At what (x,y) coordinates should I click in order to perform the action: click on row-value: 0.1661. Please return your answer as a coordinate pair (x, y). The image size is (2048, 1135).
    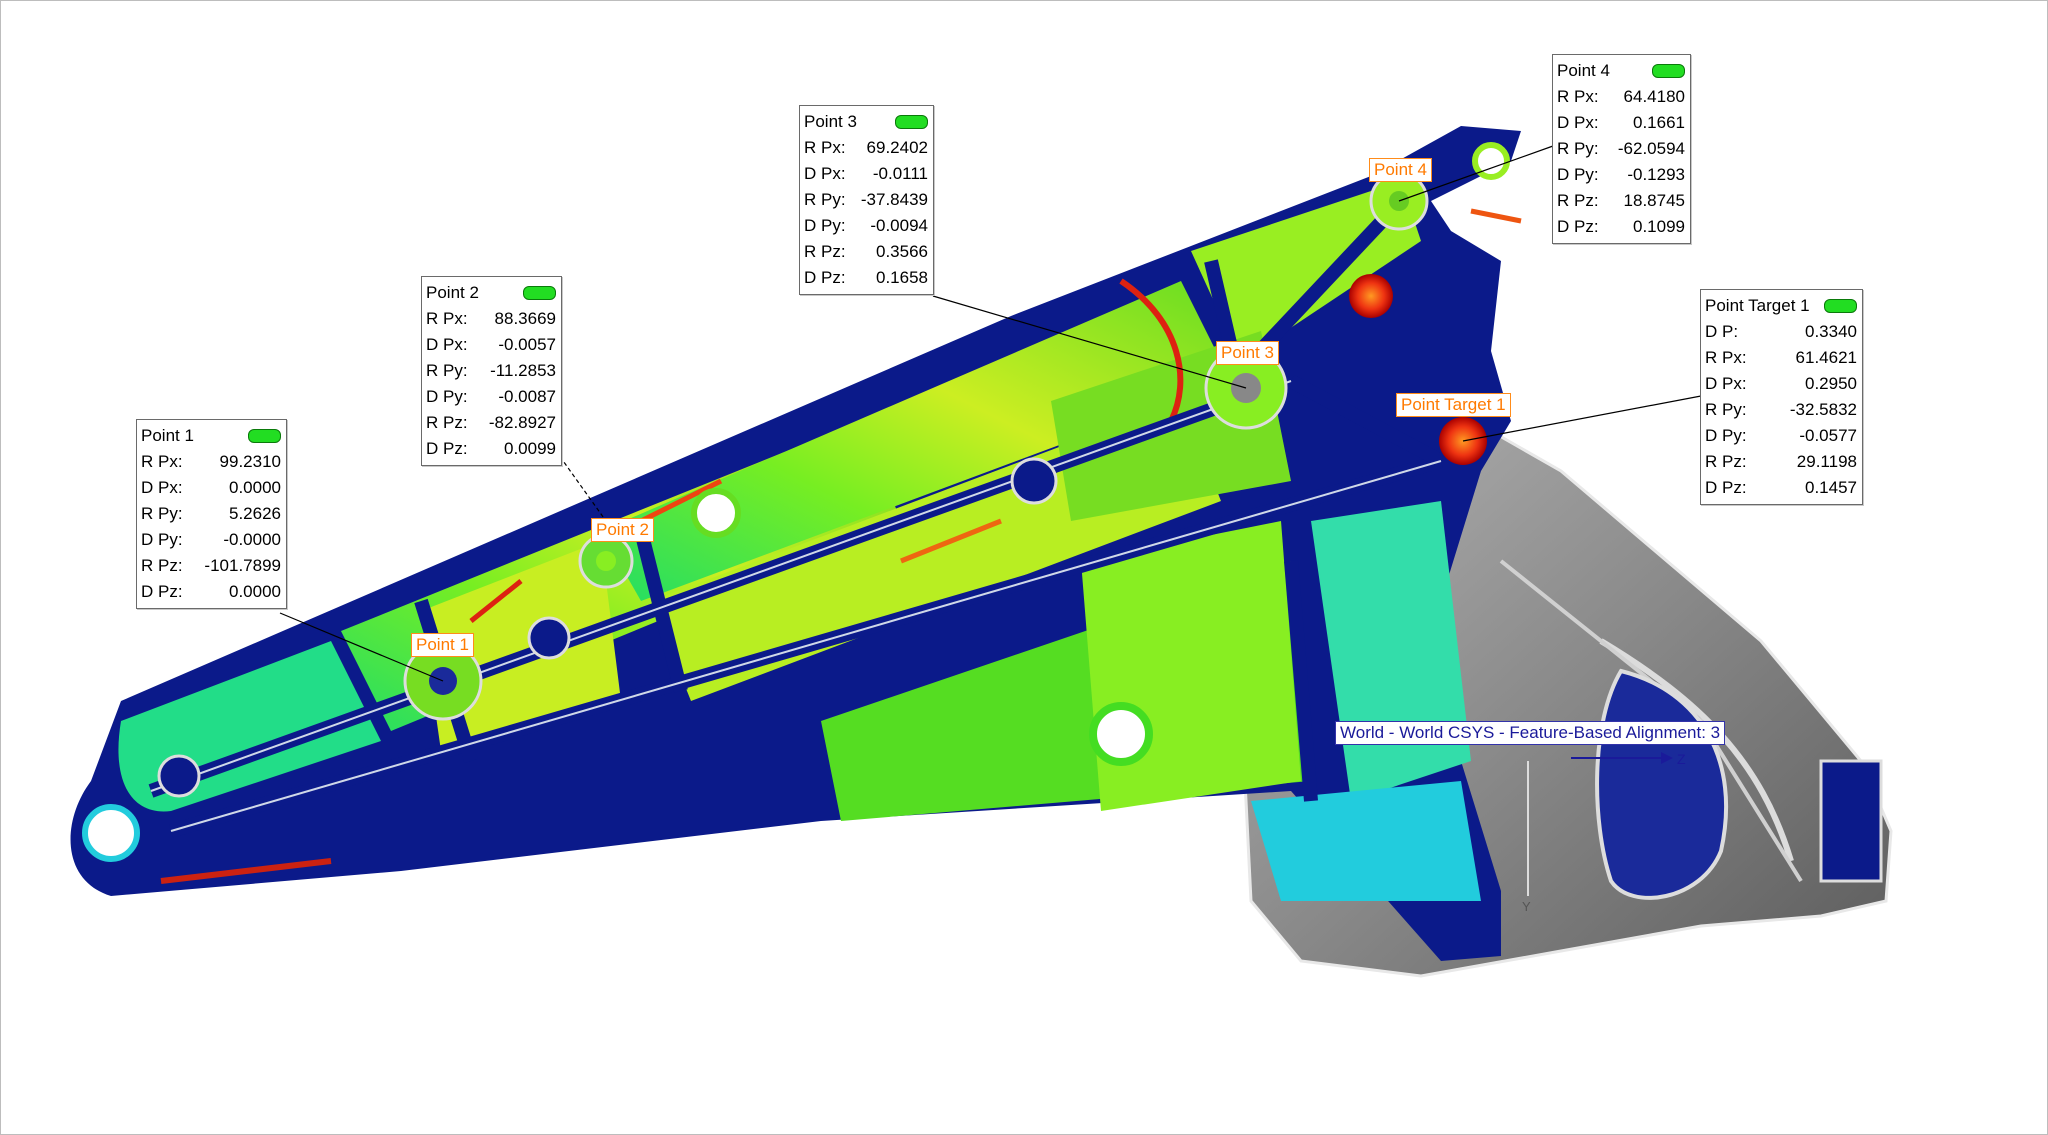
    Looking at the image, I should click on (1659, 122).